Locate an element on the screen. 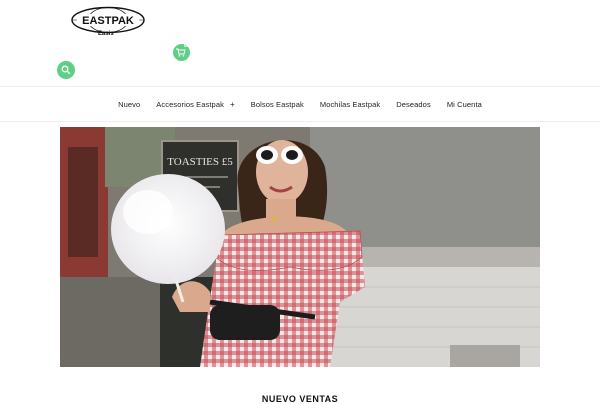 The height and width of the screenshot is (404, 600). nav-item-label: Bolsos Eastpak is located at coordinates (277, 104).